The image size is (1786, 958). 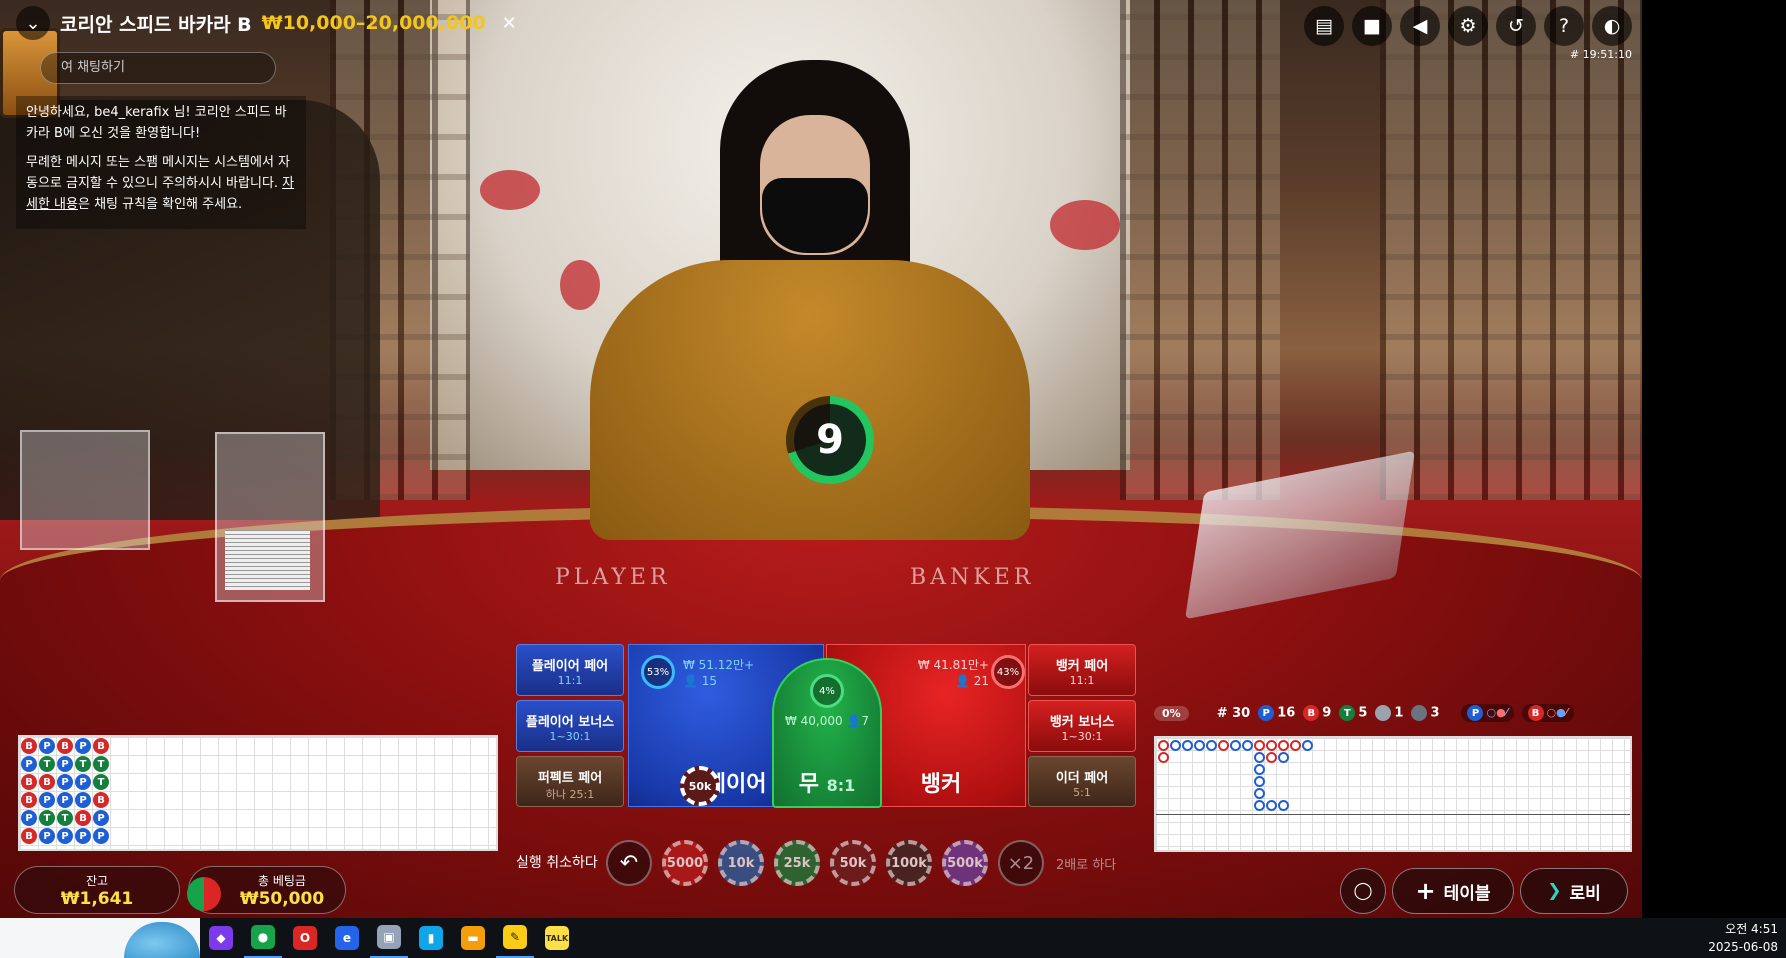 I want to click on system-clock: 오전 4:51 2025-06-08, so click(x=1743, y=938).